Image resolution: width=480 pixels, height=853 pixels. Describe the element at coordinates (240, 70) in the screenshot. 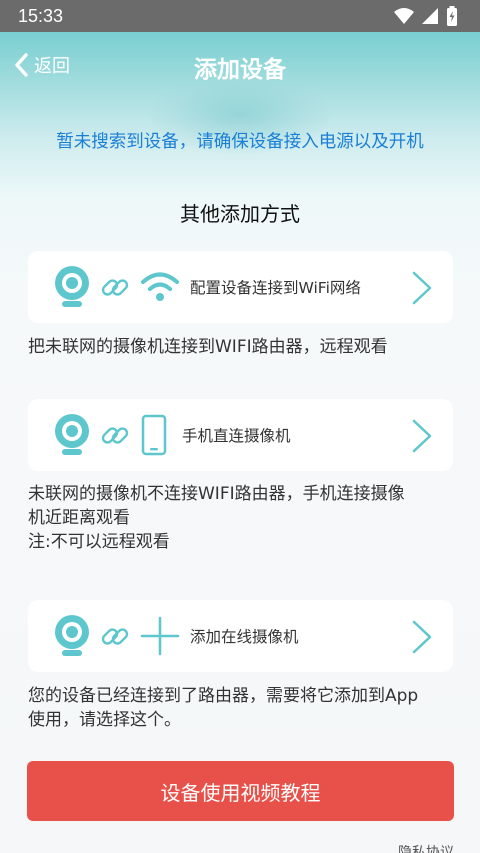

I see `page-title: 添加设备` at that location.